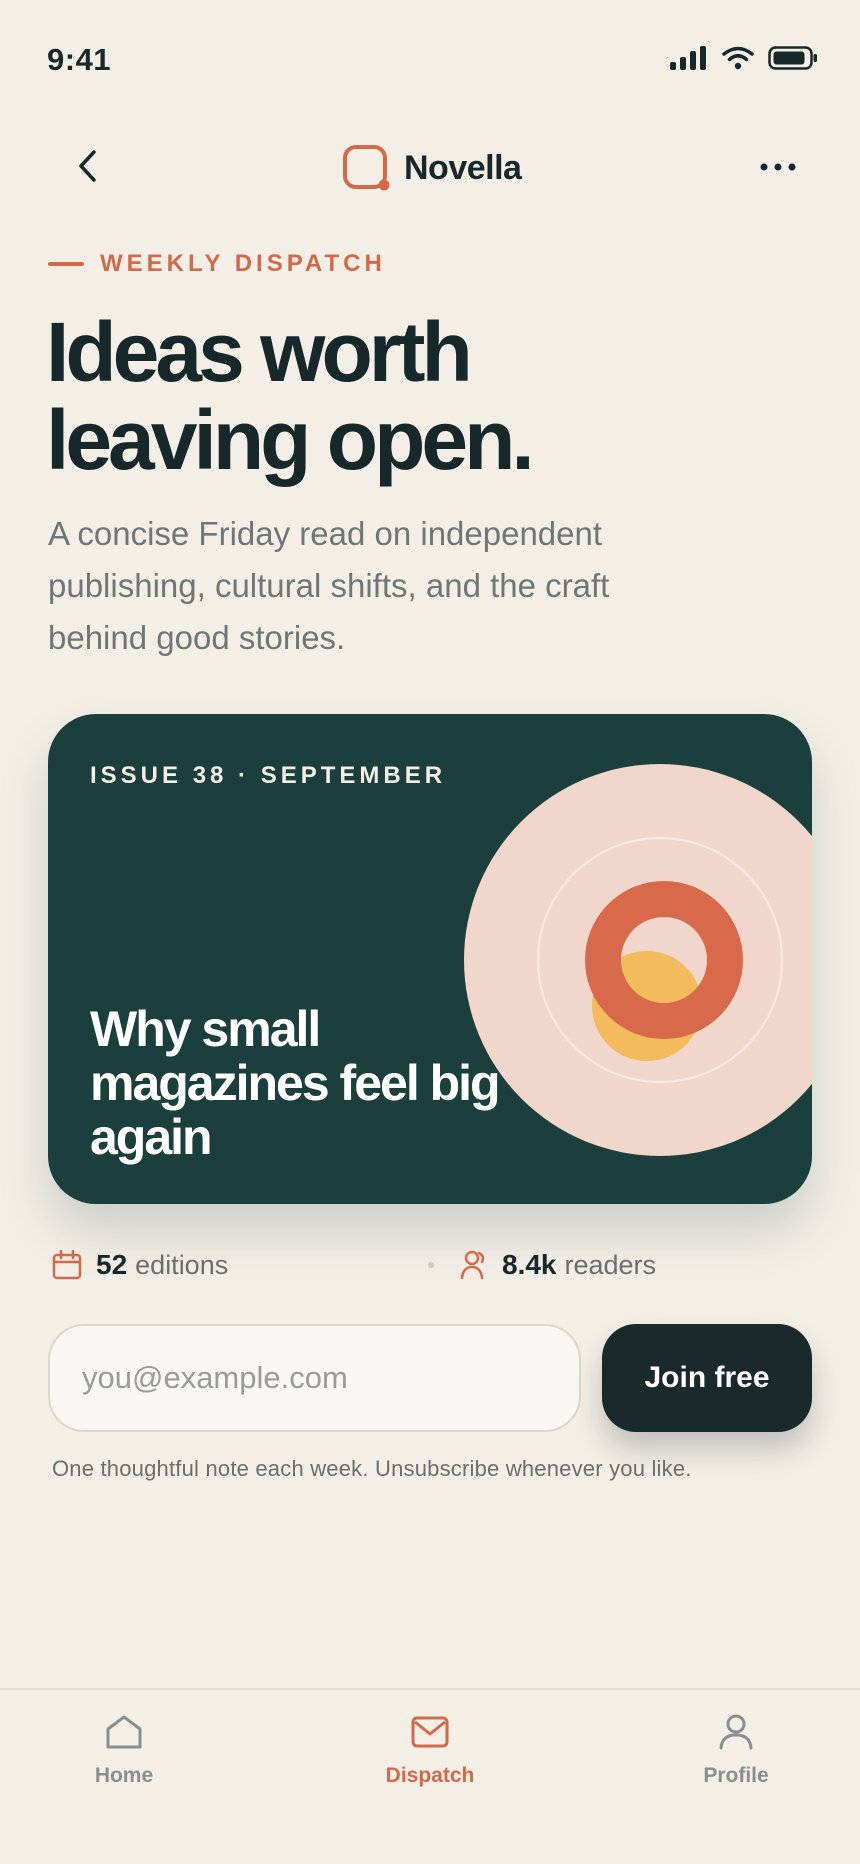 This screenshot has height=1864, width=860. What do you see at coordinates (124, 1775) in the screenshot?
I see `tab-home-label: Home` at bounding box center [124, 1775].